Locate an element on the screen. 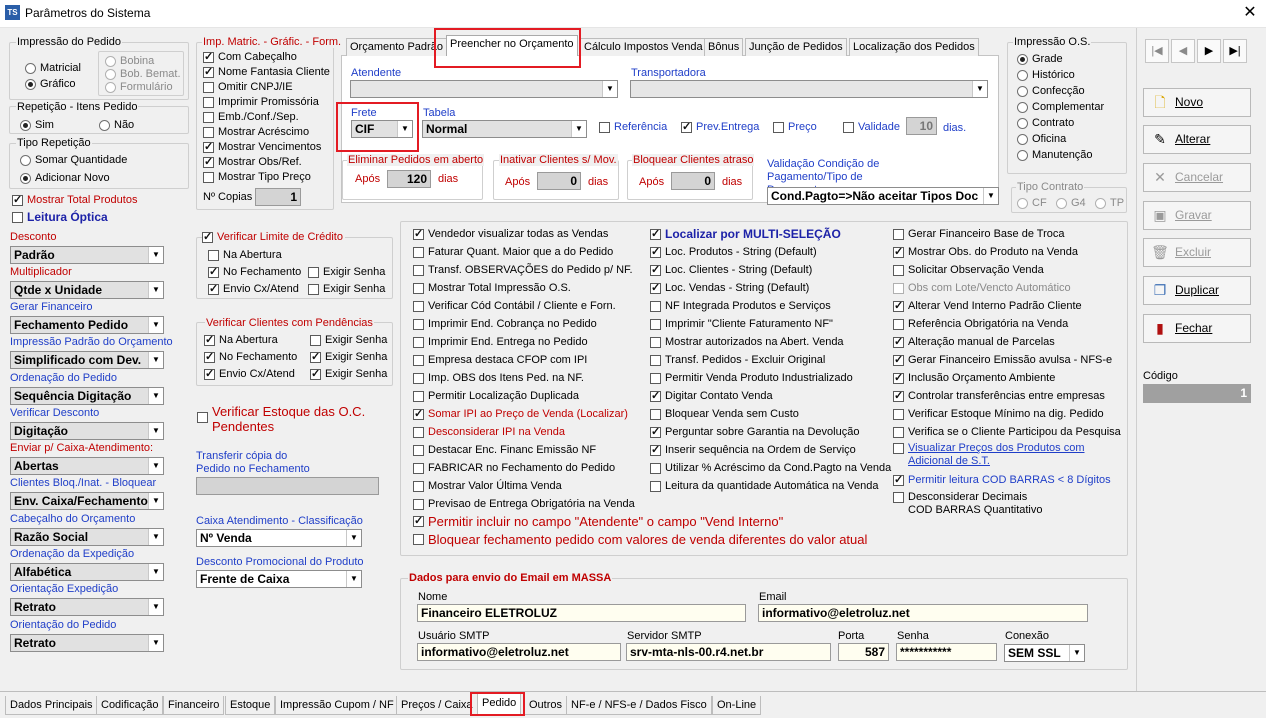  col3-option: Controlar transferências entre empresas is located at coordinates (999, 396).